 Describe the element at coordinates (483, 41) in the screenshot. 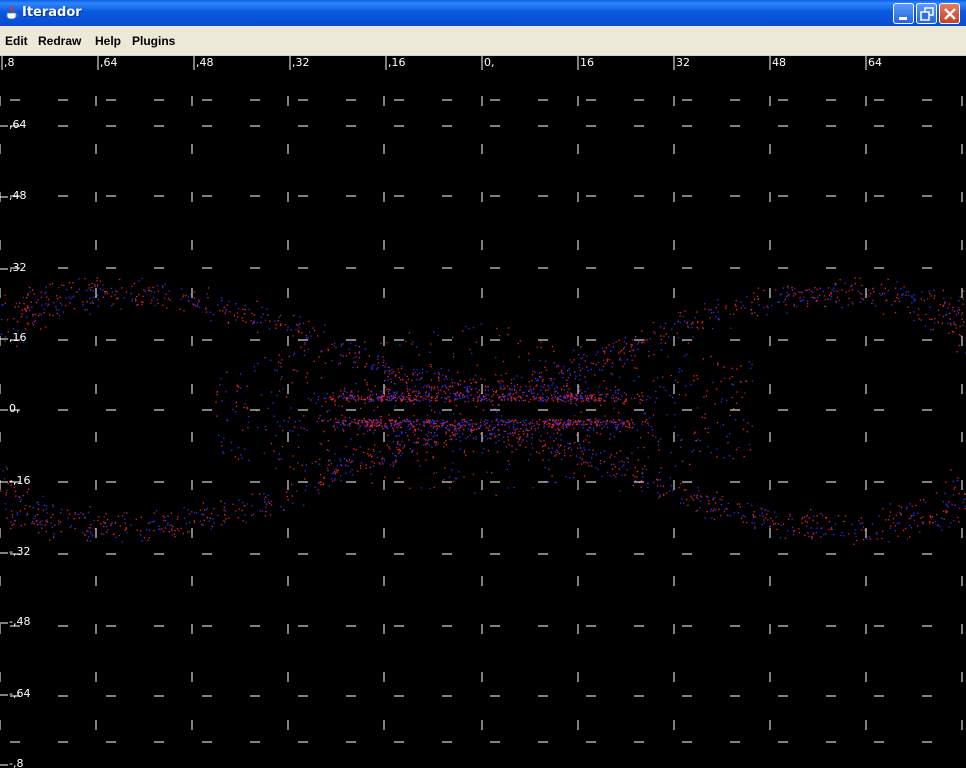

I see `menu-bar: Edit Redraw Help Plugins` at that location.